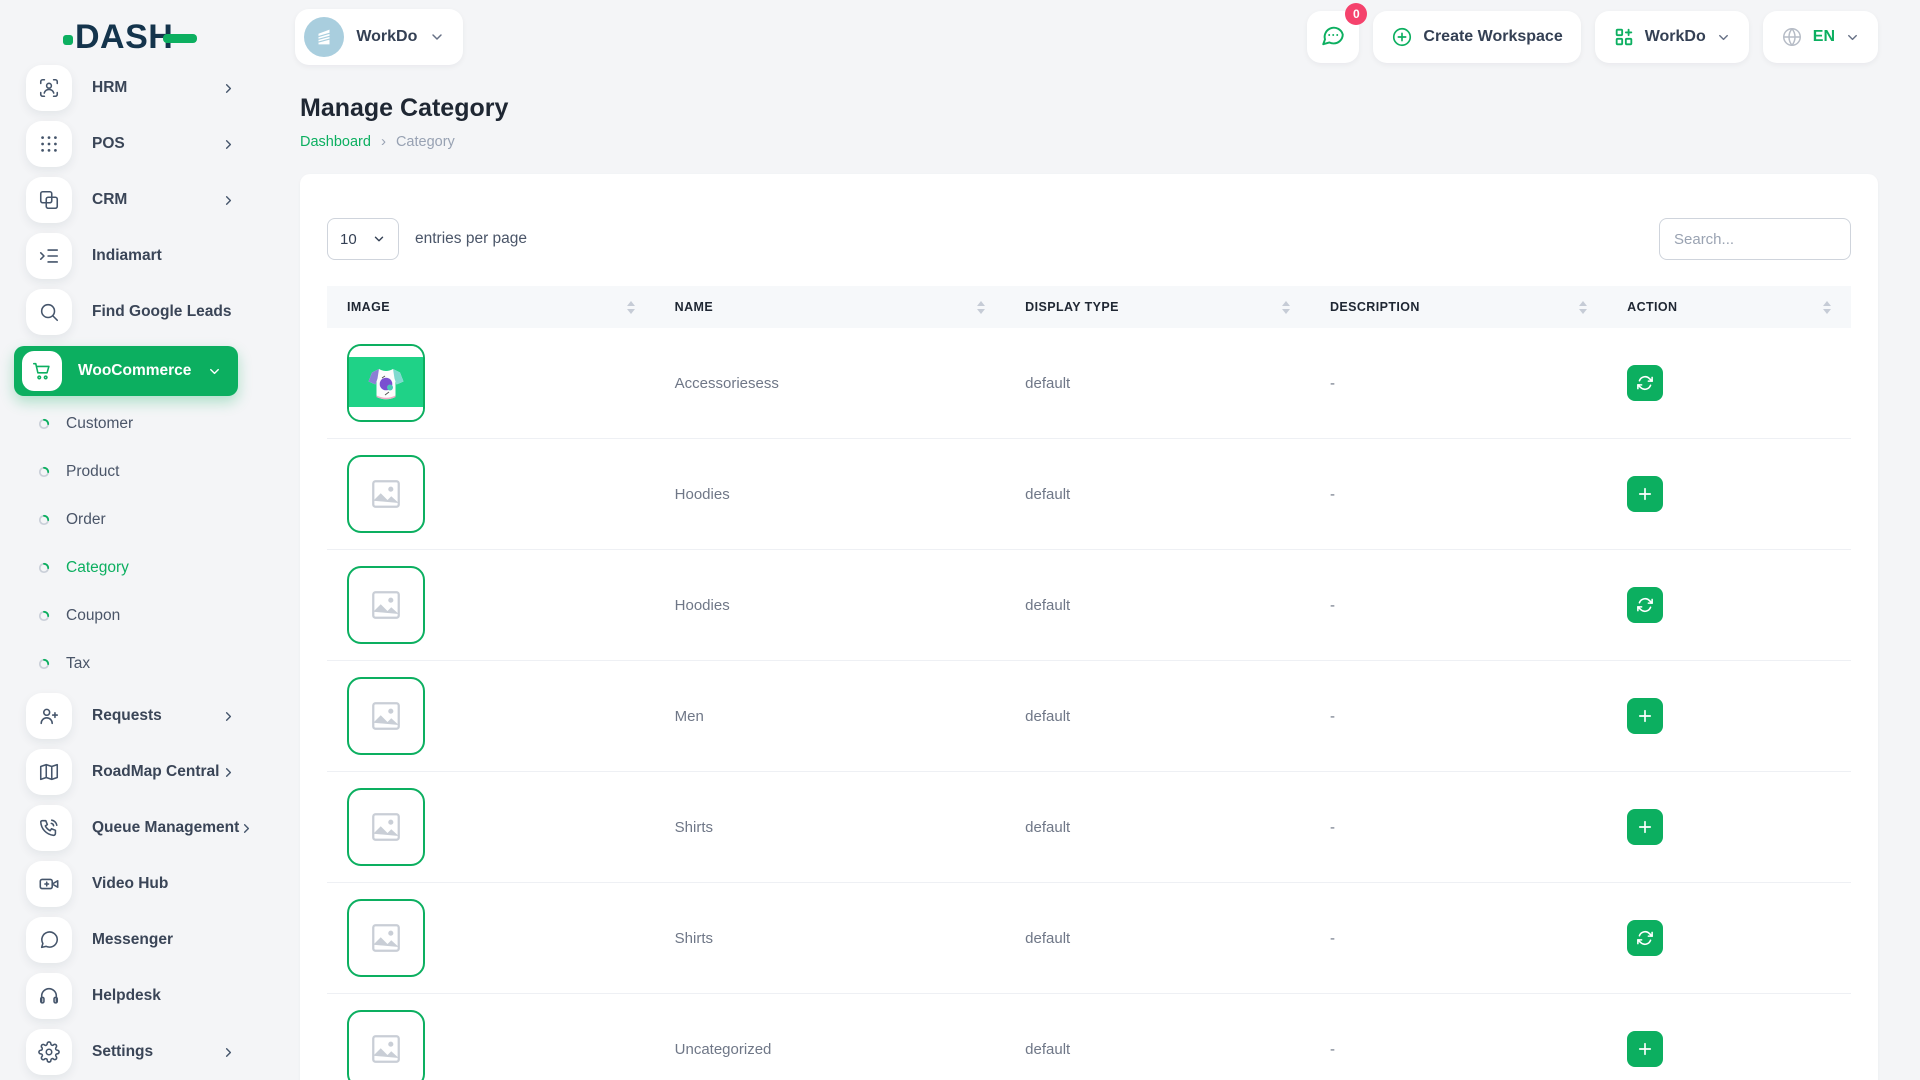 Image resolution: width=1920 pixels, height=1080 pixels. Describe the element at coordinates (830, 716) in the screenshot. I see `category-name-cell: Men` at that location.